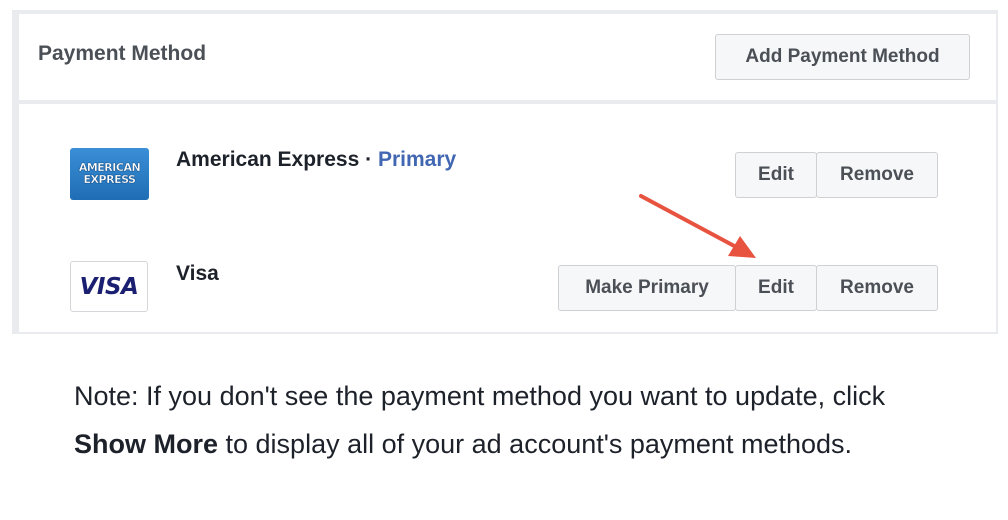 The height and width of the screenshot is (520, 1008). What do you see at coordinates (197, 273) in the screenshot?
I see `visa-card-name: Visa` at bounding box center [197, 273].